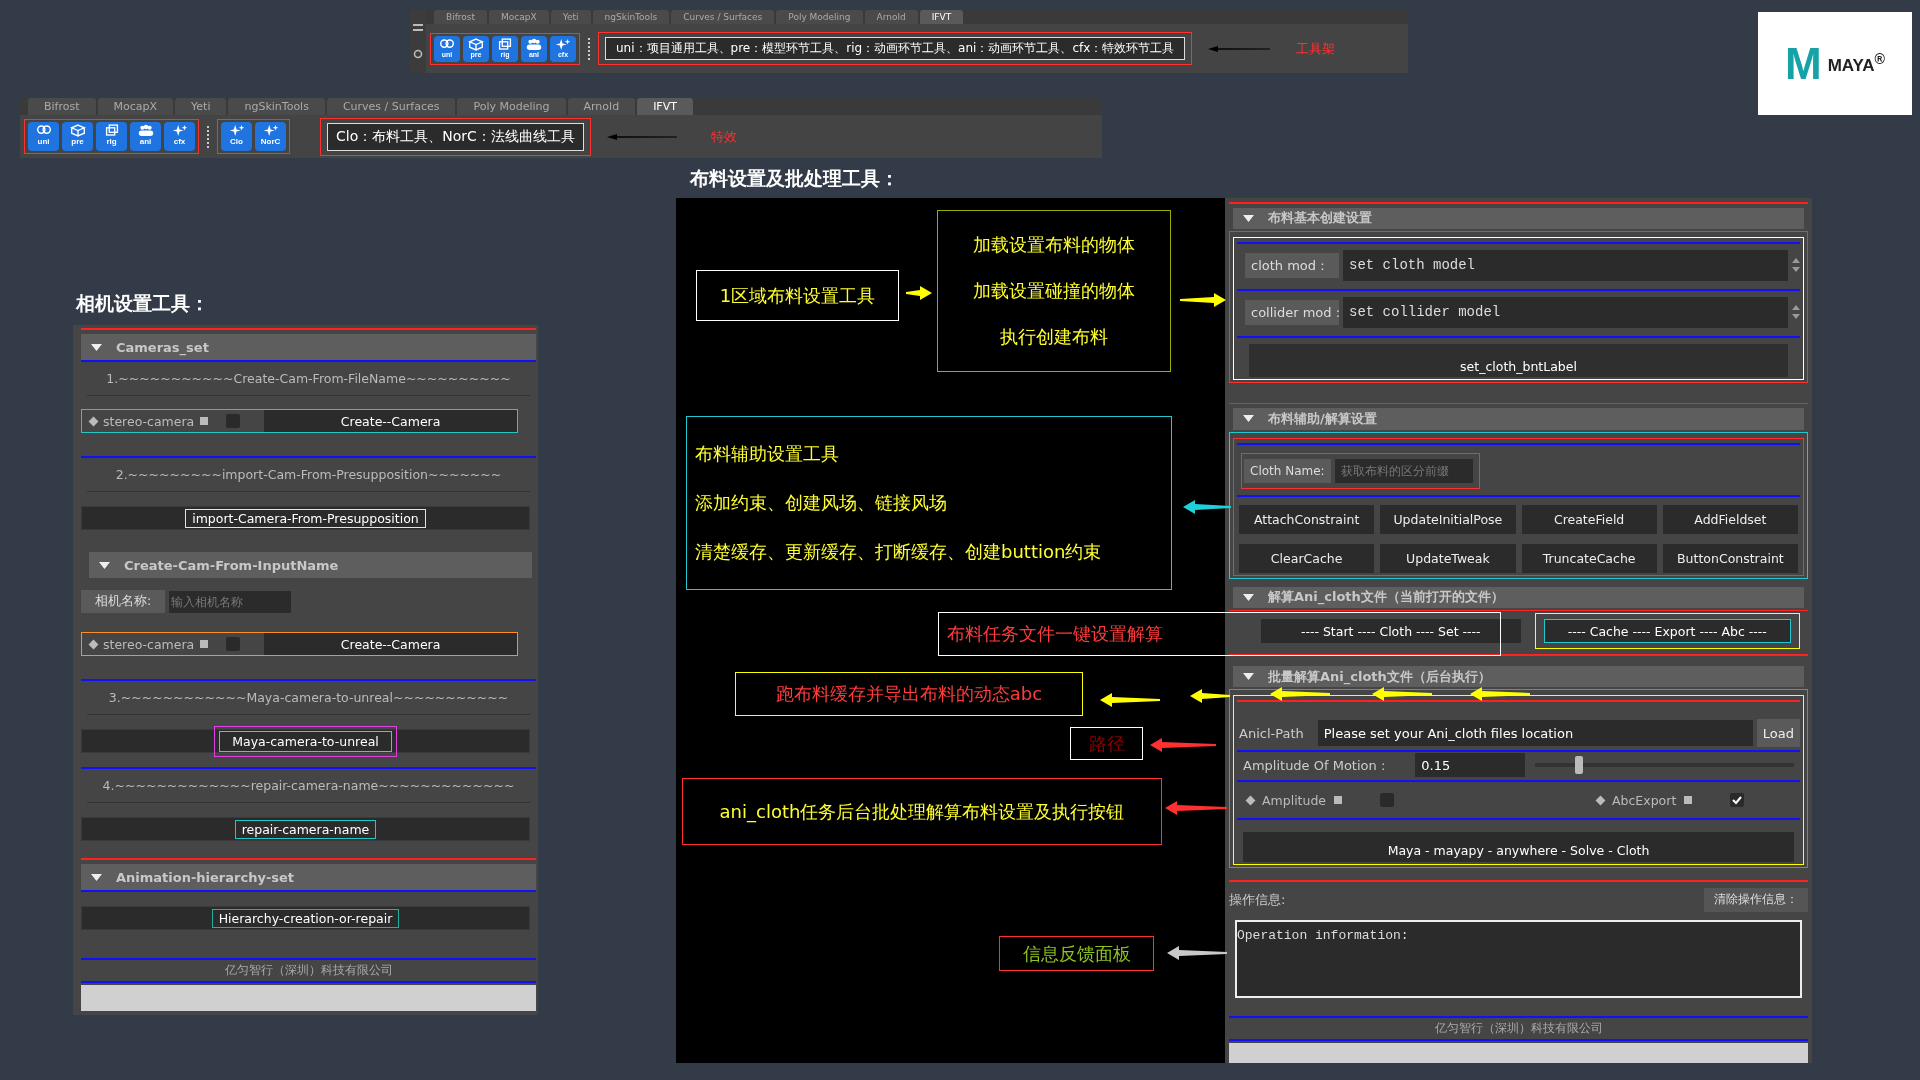 The width and height of the screenshot is (1920, 1080). I want to click on solve-button: ---- Start ---- Cloth ---- Set ----, so click(1391, 631).